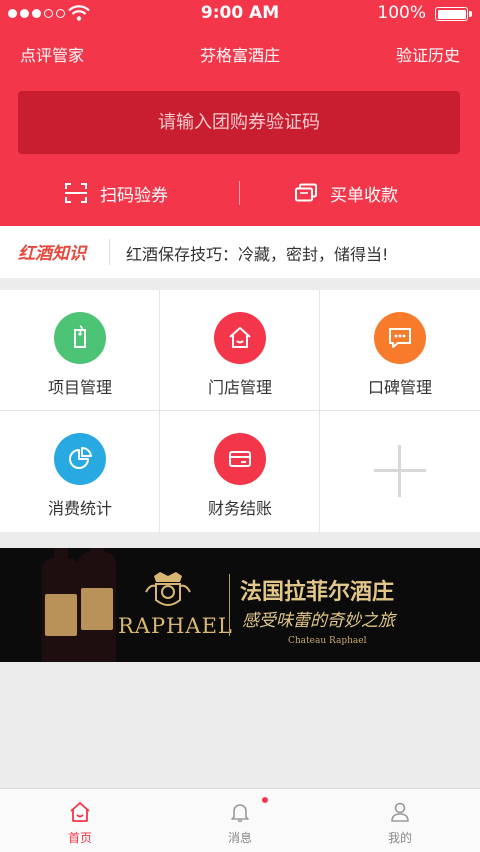  Describe the element at coordinates (240, 813) in the screenshot. I see `bell-icon` at that location.